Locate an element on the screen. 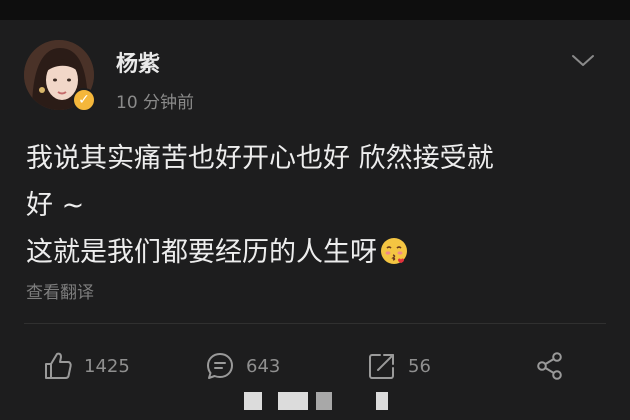  verified-icon: ✓ is located at coordinates (84, 100).